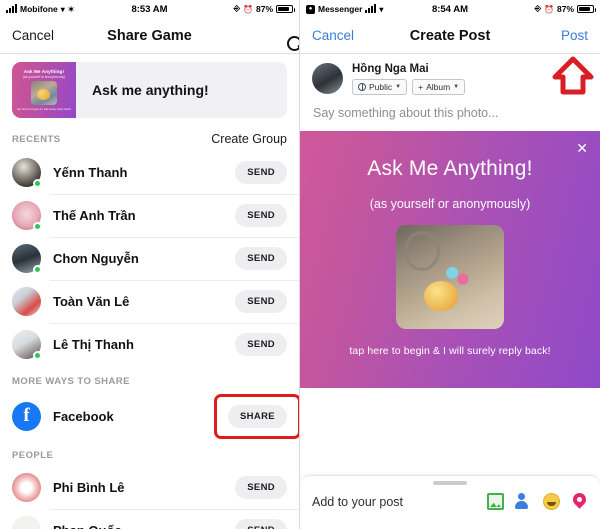  What do you see at coordinates (33, 455) in the screenshot?
I see `people-label: PEOPLE` at bounding box center [33, 455].